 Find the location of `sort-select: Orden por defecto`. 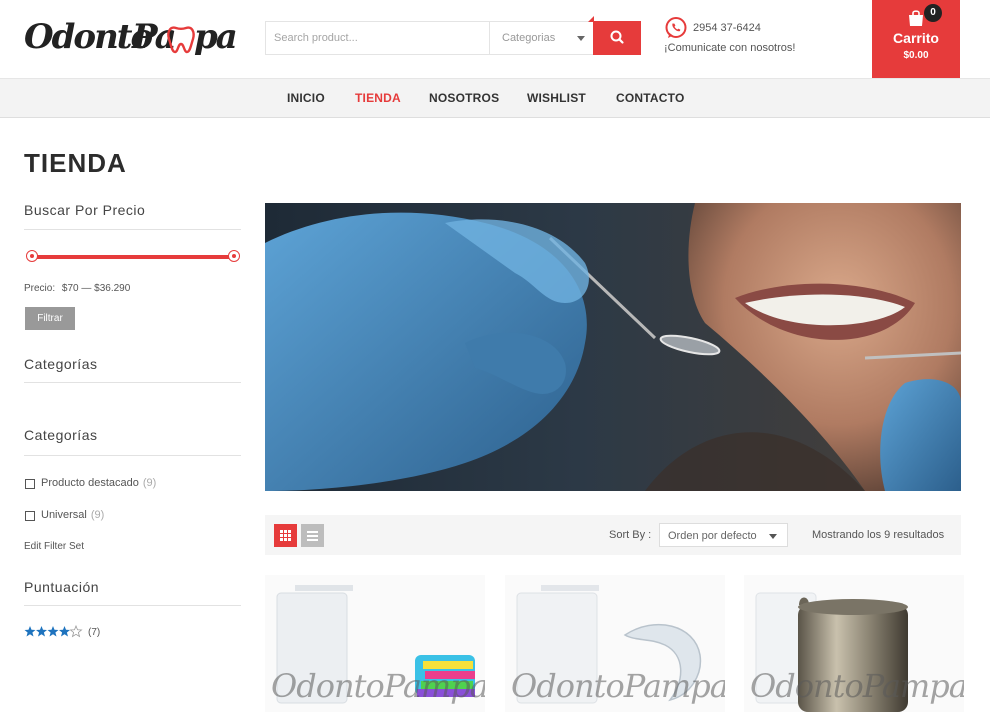

sort-select: Orden por defecto is located at coordinates (723, 535).